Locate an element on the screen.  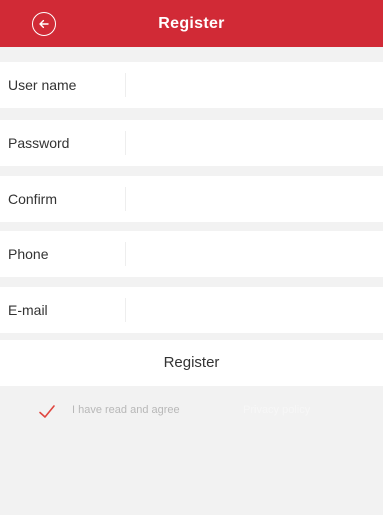
username-label: User name is located at coordinates (42, 85).